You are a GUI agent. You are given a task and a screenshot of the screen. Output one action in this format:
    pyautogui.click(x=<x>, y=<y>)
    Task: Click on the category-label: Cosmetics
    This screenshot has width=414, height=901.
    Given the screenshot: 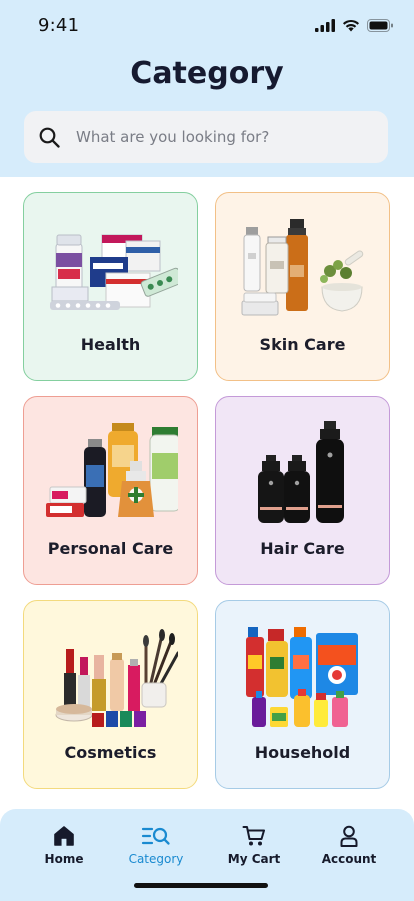 What is the action you would take?
    pyautogui.click(x=110, y=752)
    